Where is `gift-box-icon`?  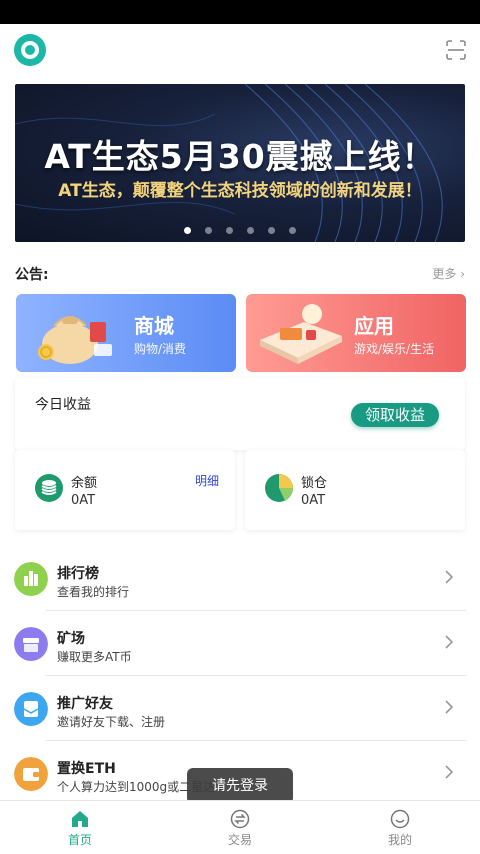 gift-box-icon is located at coordinates (301, 334).